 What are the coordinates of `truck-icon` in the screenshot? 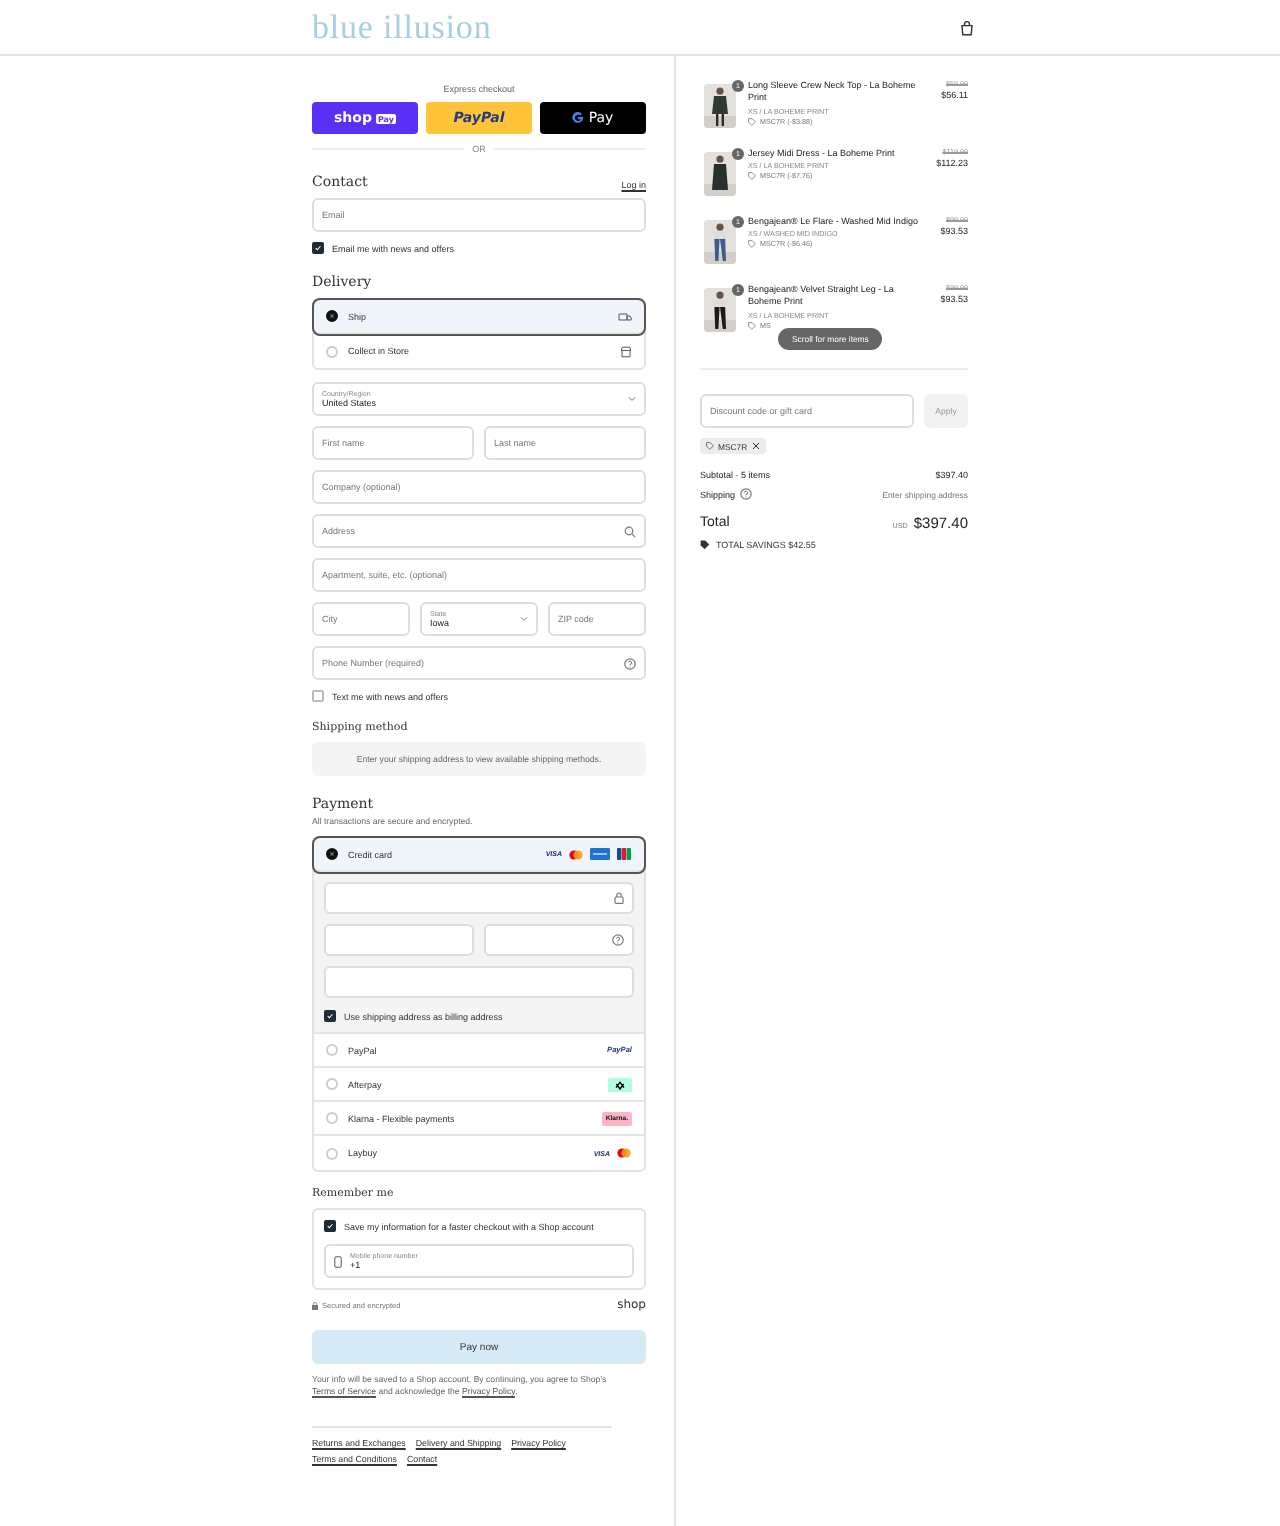 It's located at (625, 316).